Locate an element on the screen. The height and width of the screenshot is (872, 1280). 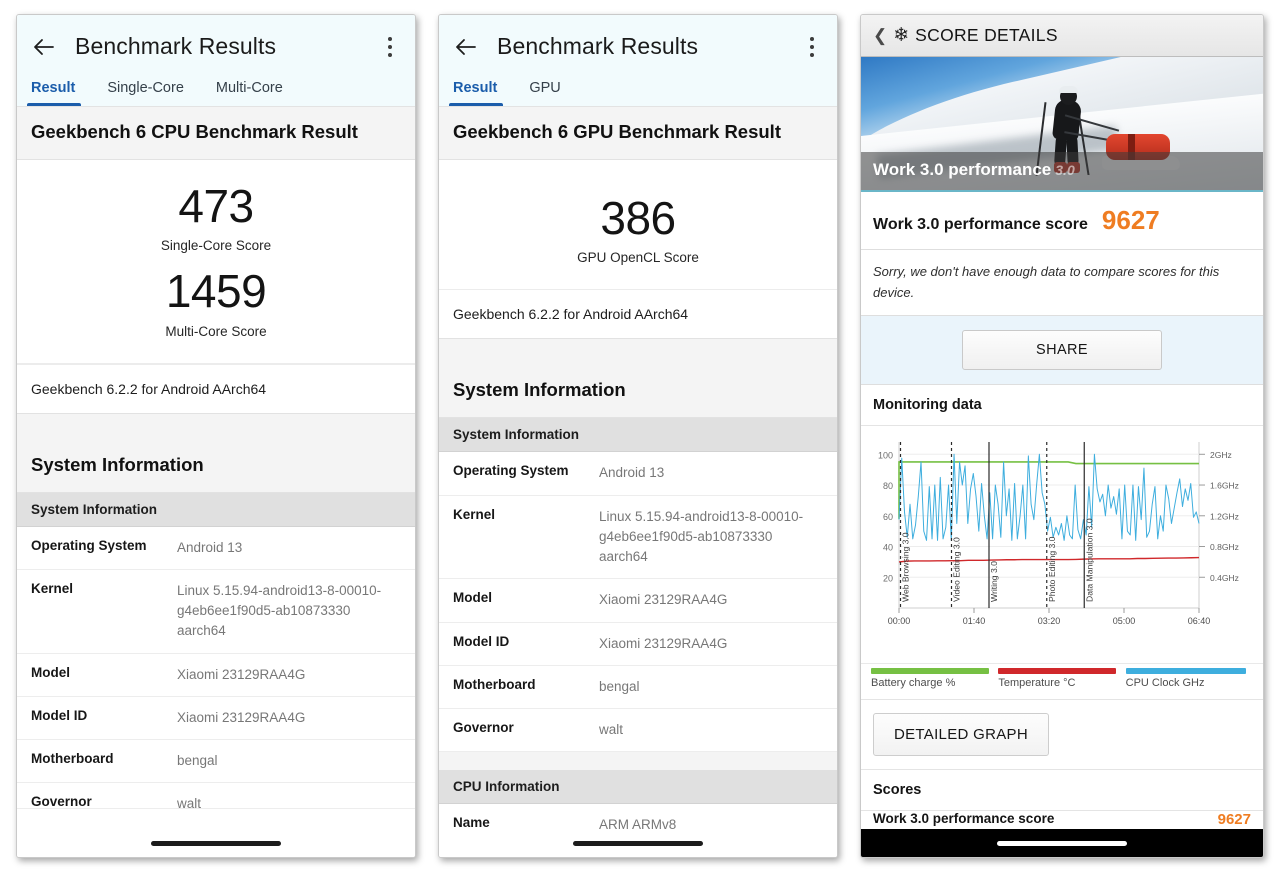
gpu-sysinfo-heading: System Information is located at coordinates (539, 390).